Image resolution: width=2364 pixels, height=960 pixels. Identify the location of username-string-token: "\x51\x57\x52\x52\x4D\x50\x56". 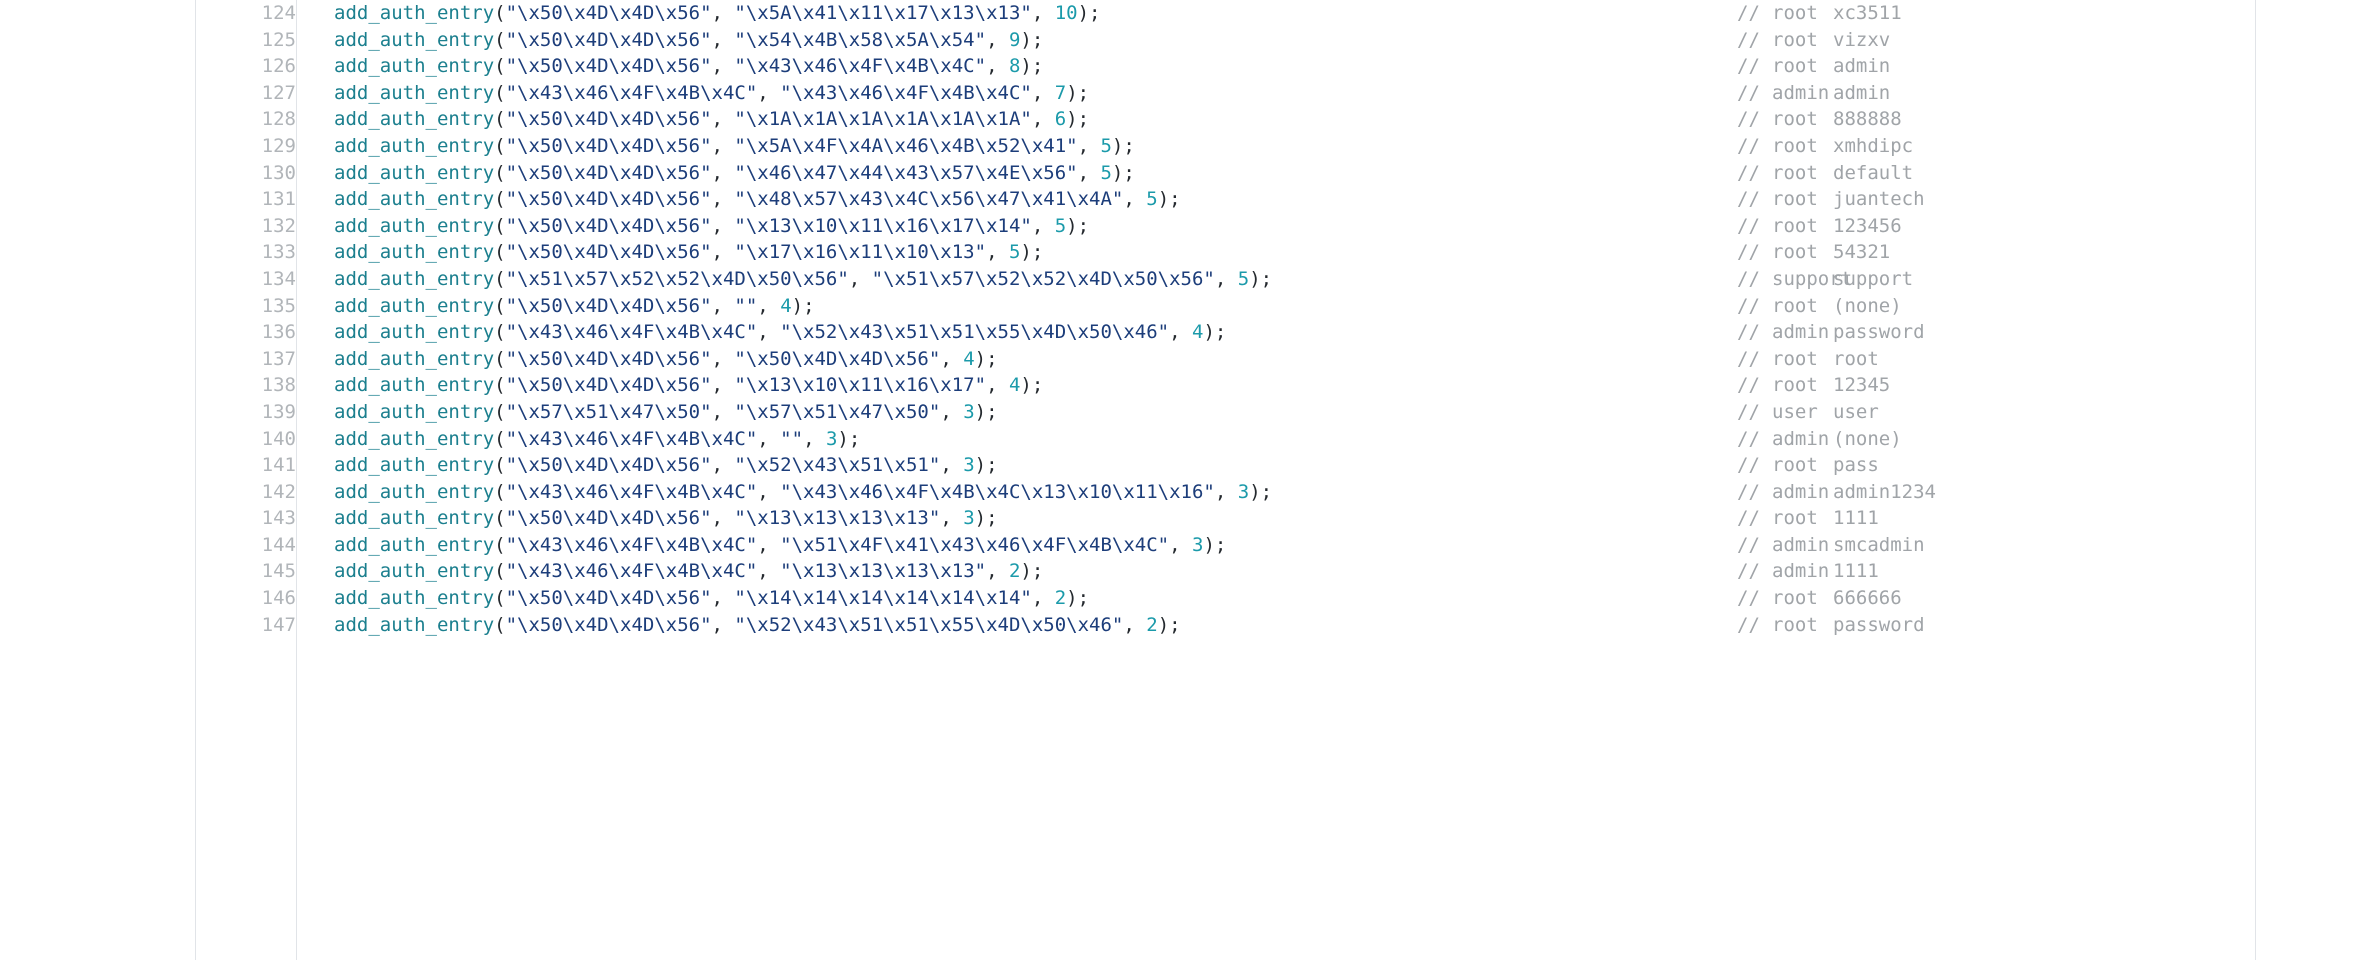
(677, 278).